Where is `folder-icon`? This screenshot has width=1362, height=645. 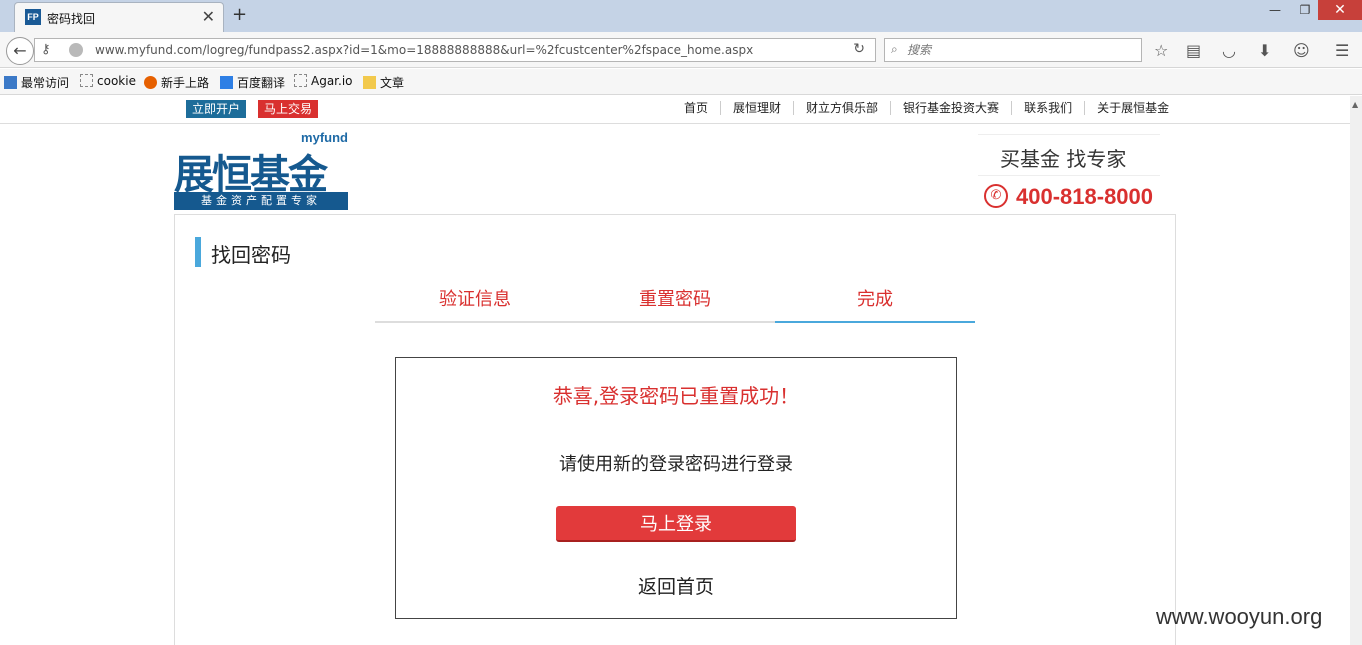 folder-icon is located at coordinates (369, 82).